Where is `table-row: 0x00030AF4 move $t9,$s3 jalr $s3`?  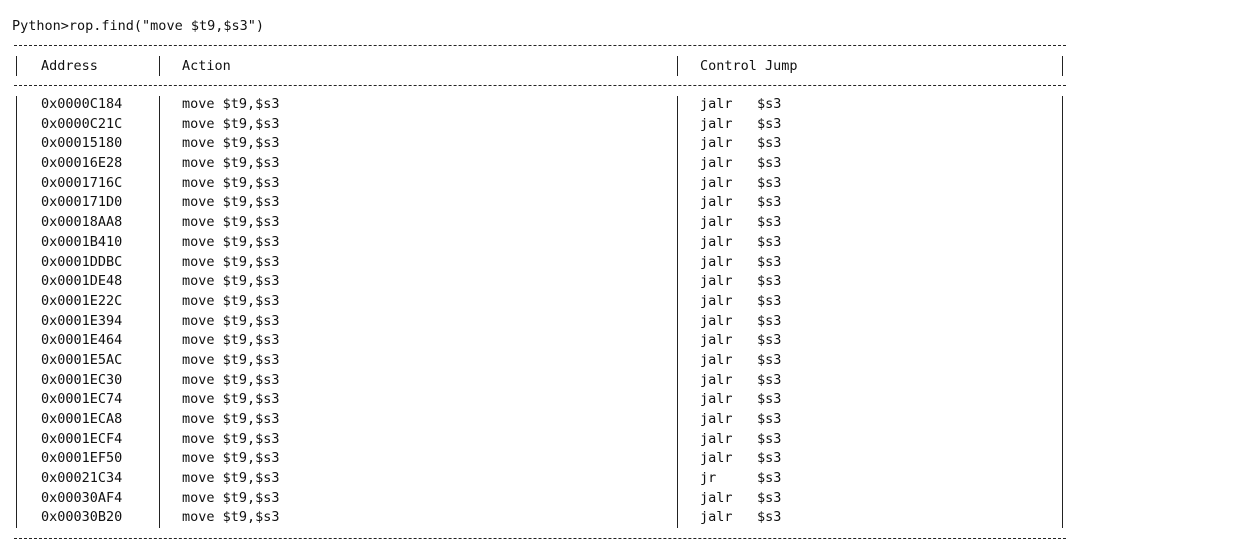
table-row: 0x00030AF4 move $t9,$s3 jalr $s3 is located at coordinates (627, 499).